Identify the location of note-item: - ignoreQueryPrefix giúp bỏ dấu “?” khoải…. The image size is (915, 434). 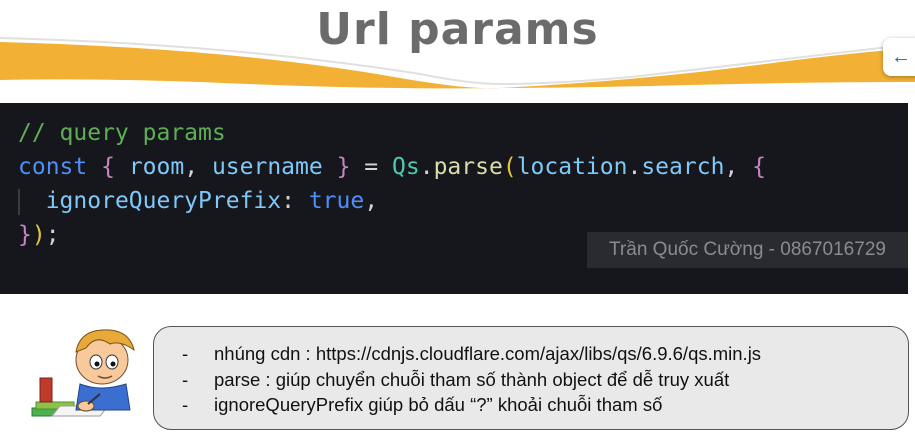
(422, 405).